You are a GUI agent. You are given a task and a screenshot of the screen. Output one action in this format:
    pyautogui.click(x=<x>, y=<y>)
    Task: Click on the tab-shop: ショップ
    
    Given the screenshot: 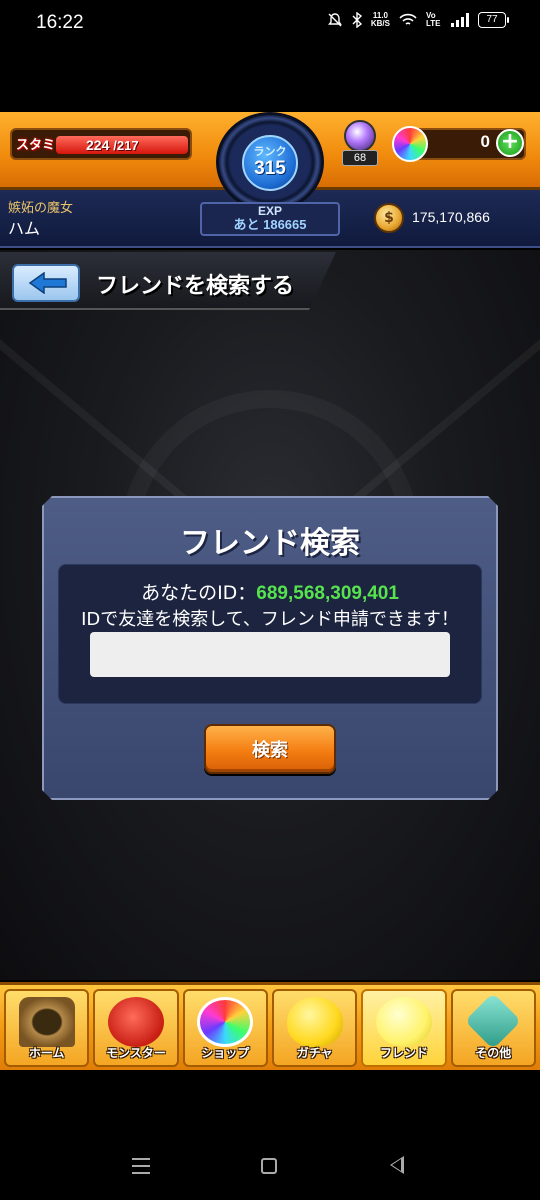 What is the action you would take?
    pyautogui.click(x=225, y=1028)
    